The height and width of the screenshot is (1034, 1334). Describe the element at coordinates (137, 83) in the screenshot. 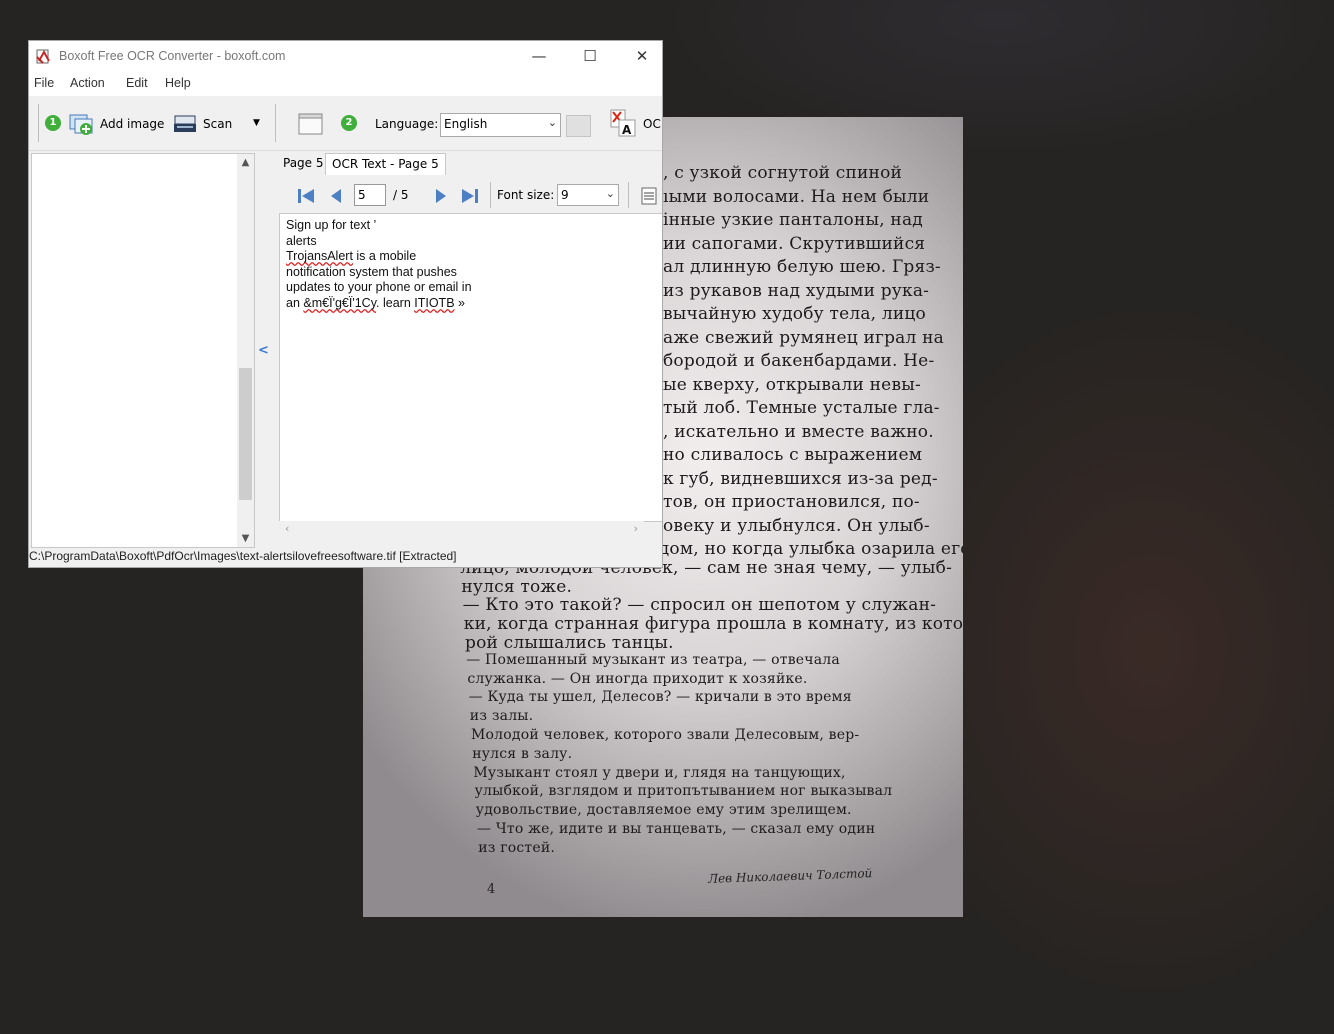

I see `menu-edit: Edit` at that location.